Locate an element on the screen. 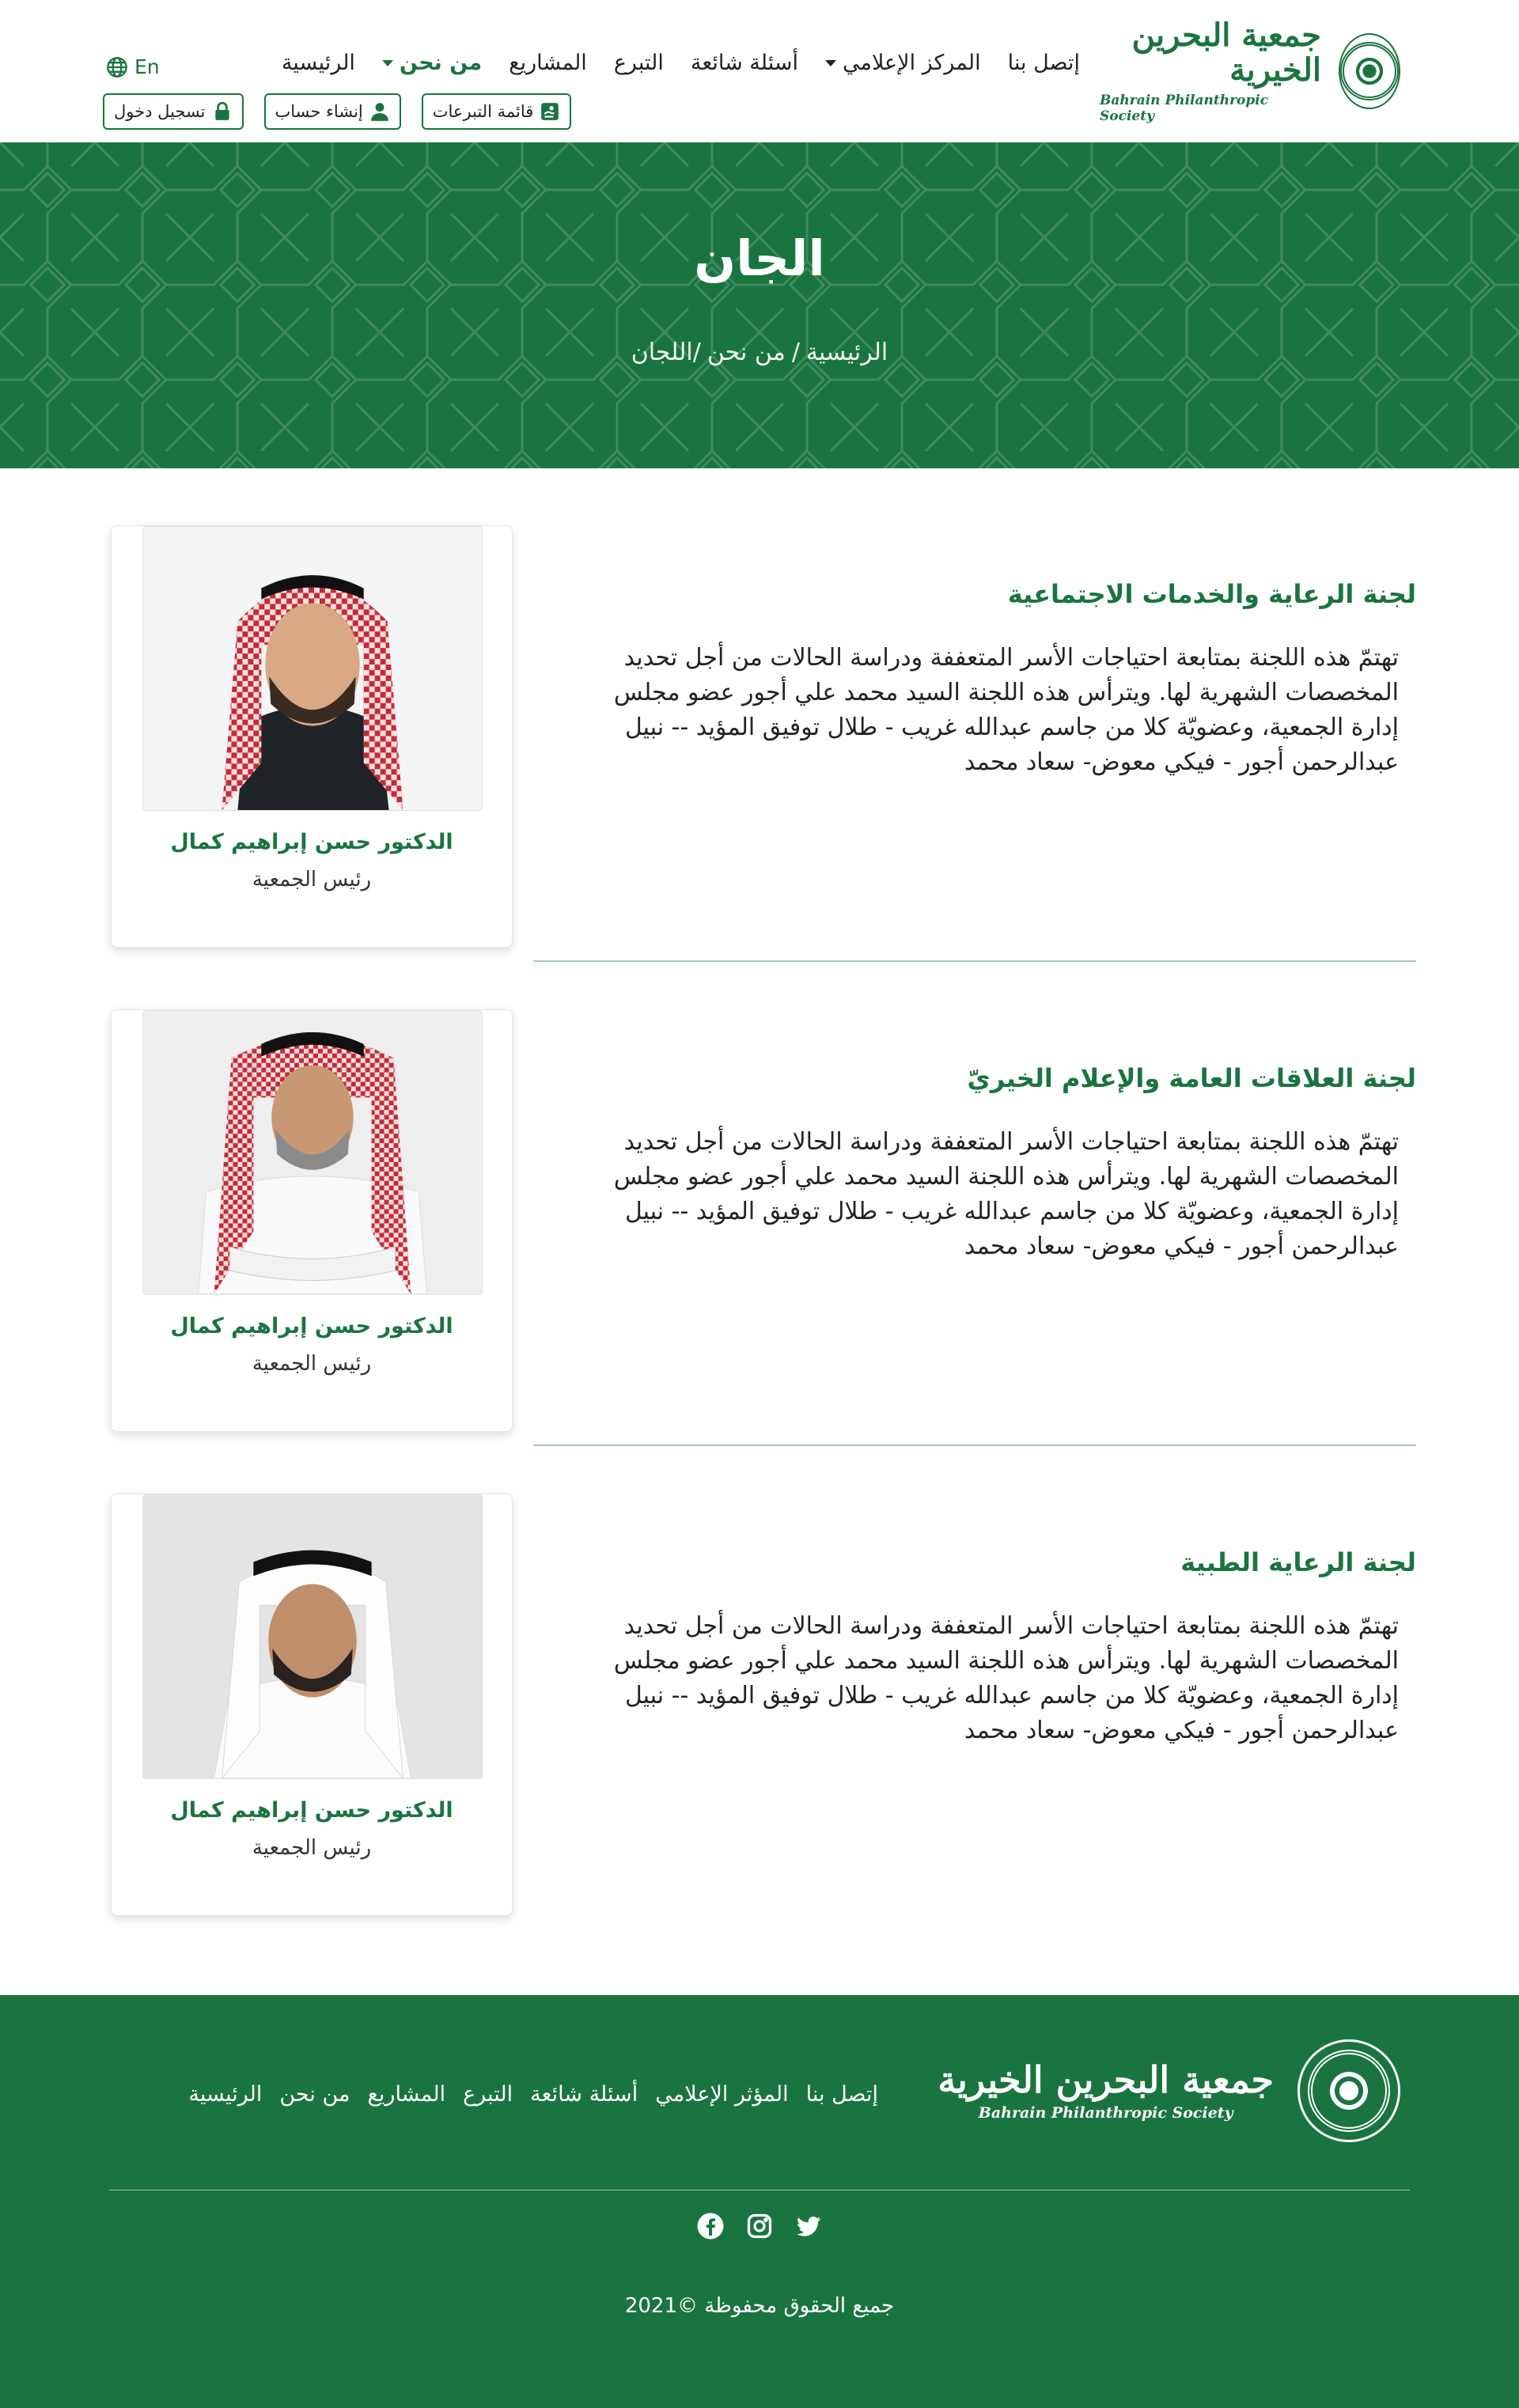 The height and width of the screenshot is (2408, 1519). banner-pattern is located at coordinates (760, 305).